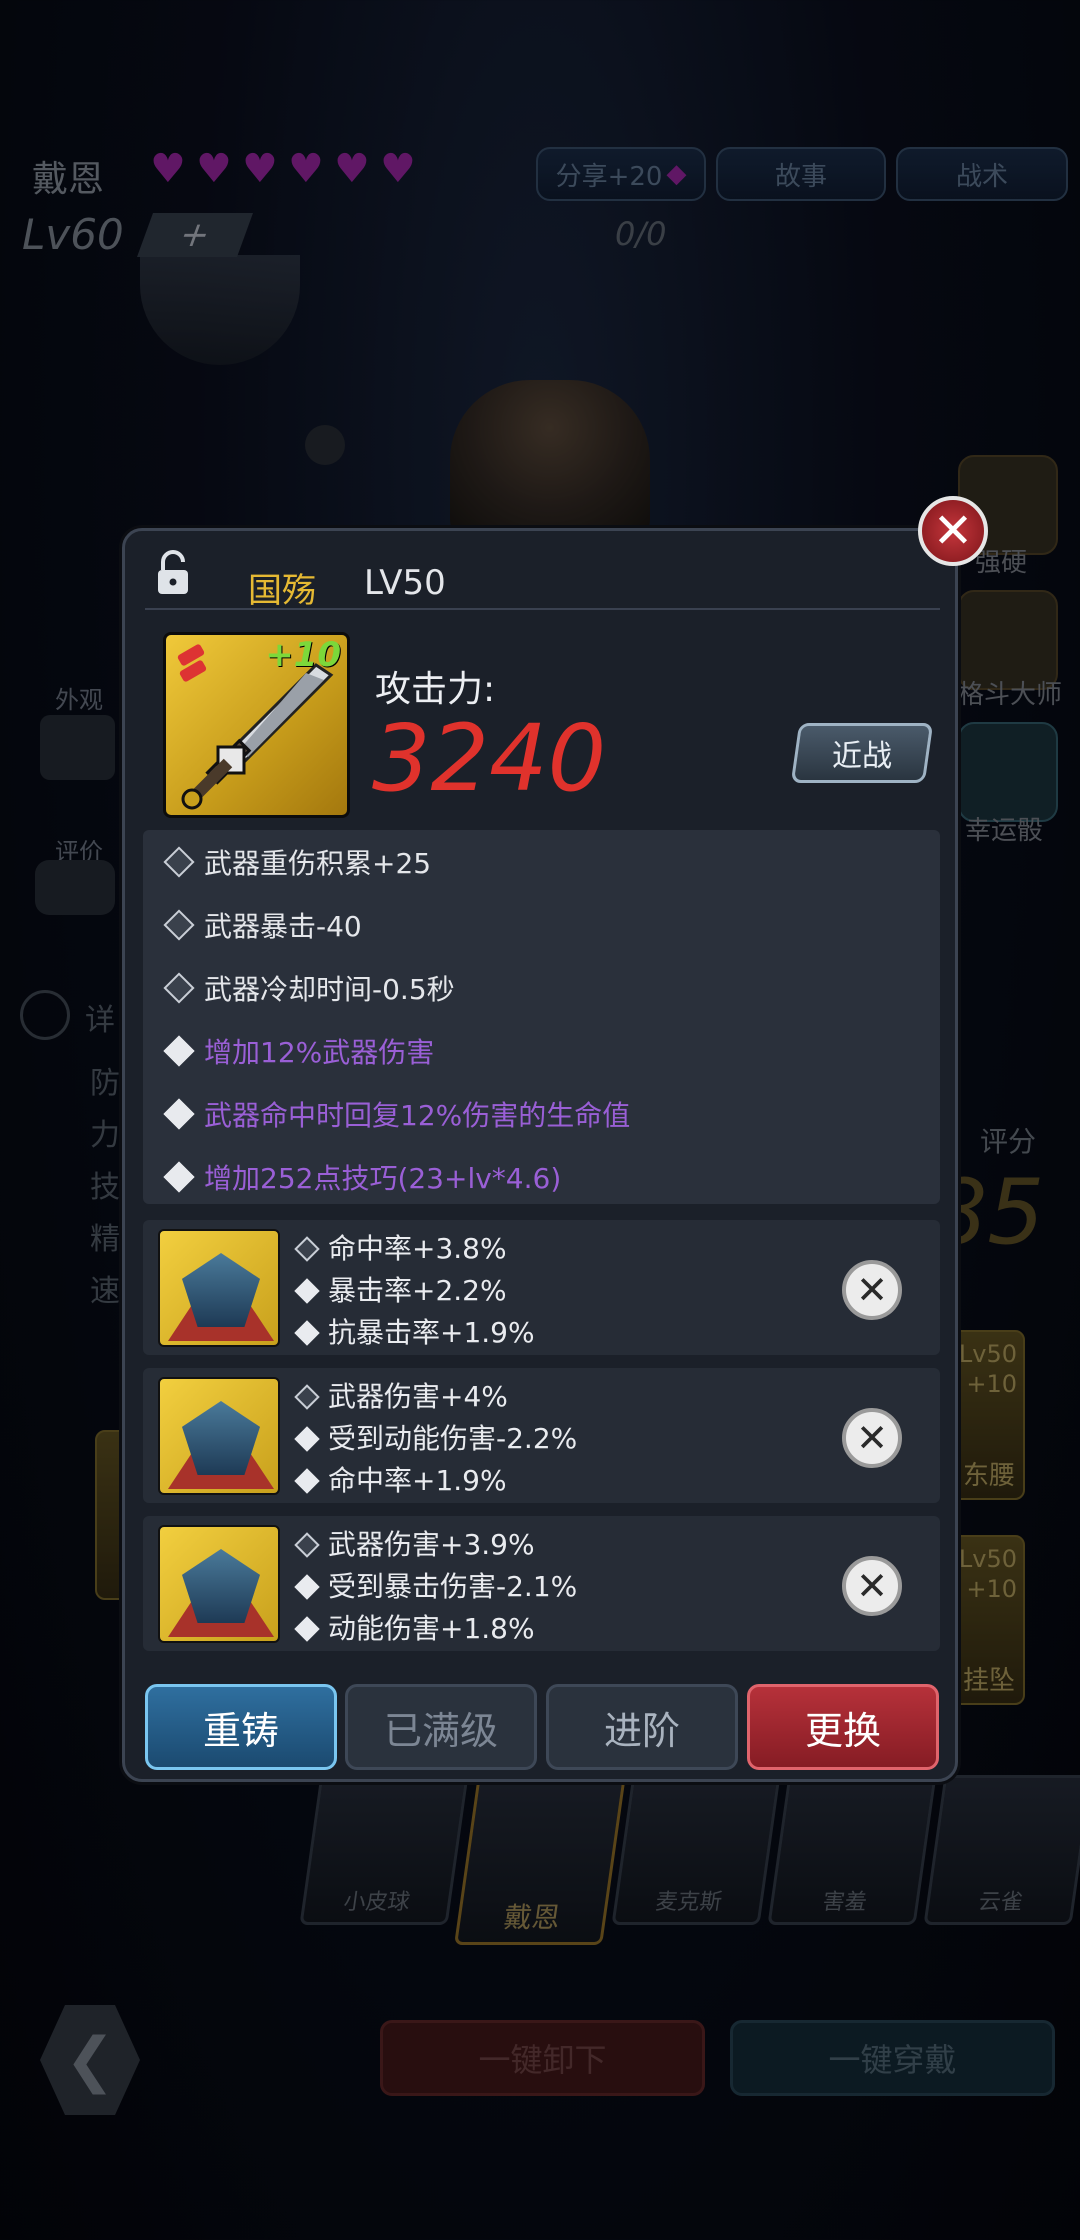 The image size is (1080, 2240). I want to click on gem-stat-line: 受到暴击伤害-2.1%, so click(436, 1587).